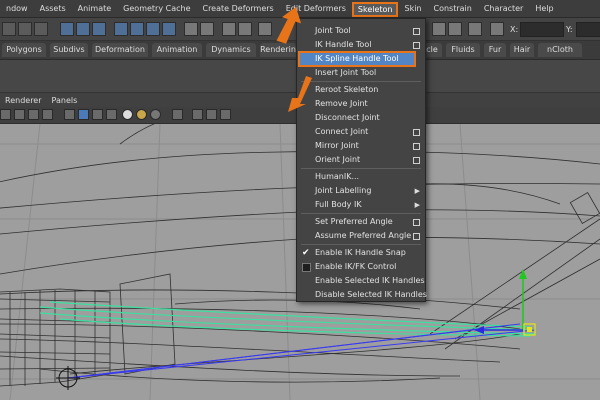  I want to click on default-light-icon, so click(127, 114).